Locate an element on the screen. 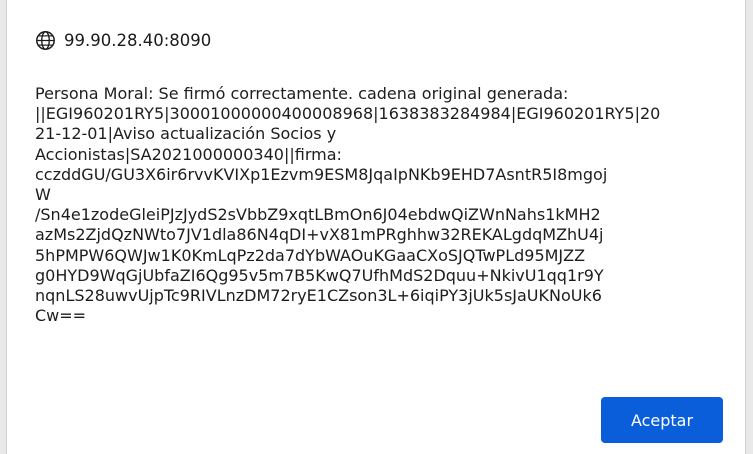  dialog-origin: 99.90.28.40:8090 is located at coordinates (123, 40).